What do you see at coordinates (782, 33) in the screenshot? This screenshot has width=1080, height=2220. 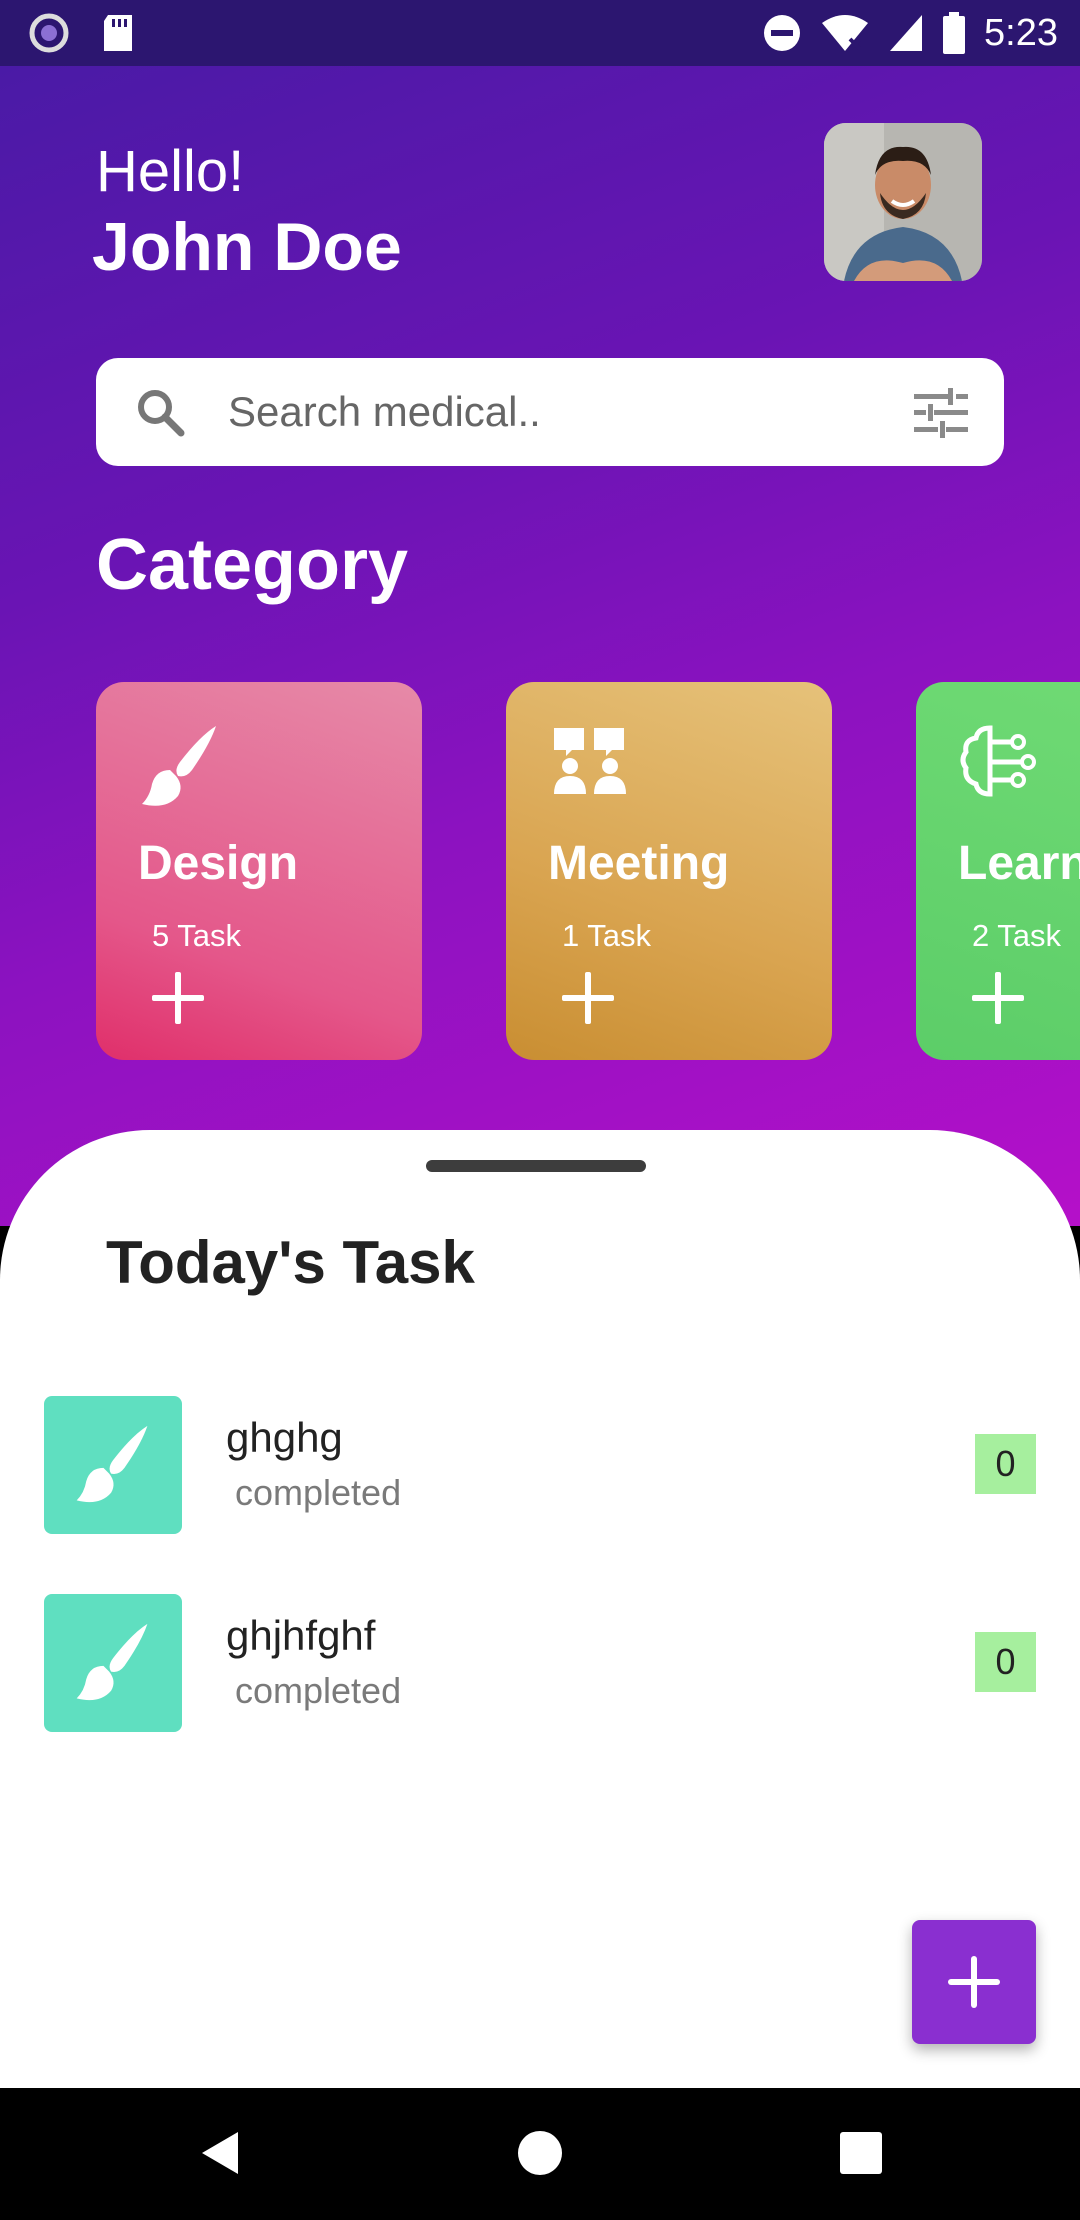 I see `do-not-disturb-icon` at bounding box center [782, 33].